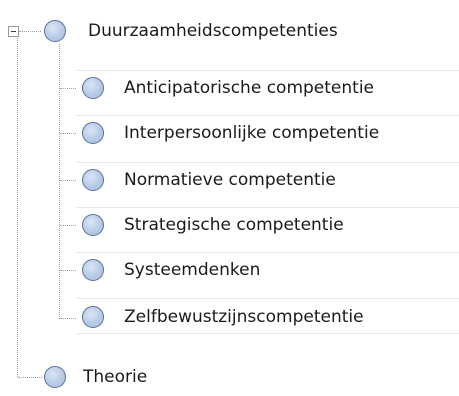 This screenshot has height=396, width=459. I want to click on collapse-toggle-icon, so click(13, 31).